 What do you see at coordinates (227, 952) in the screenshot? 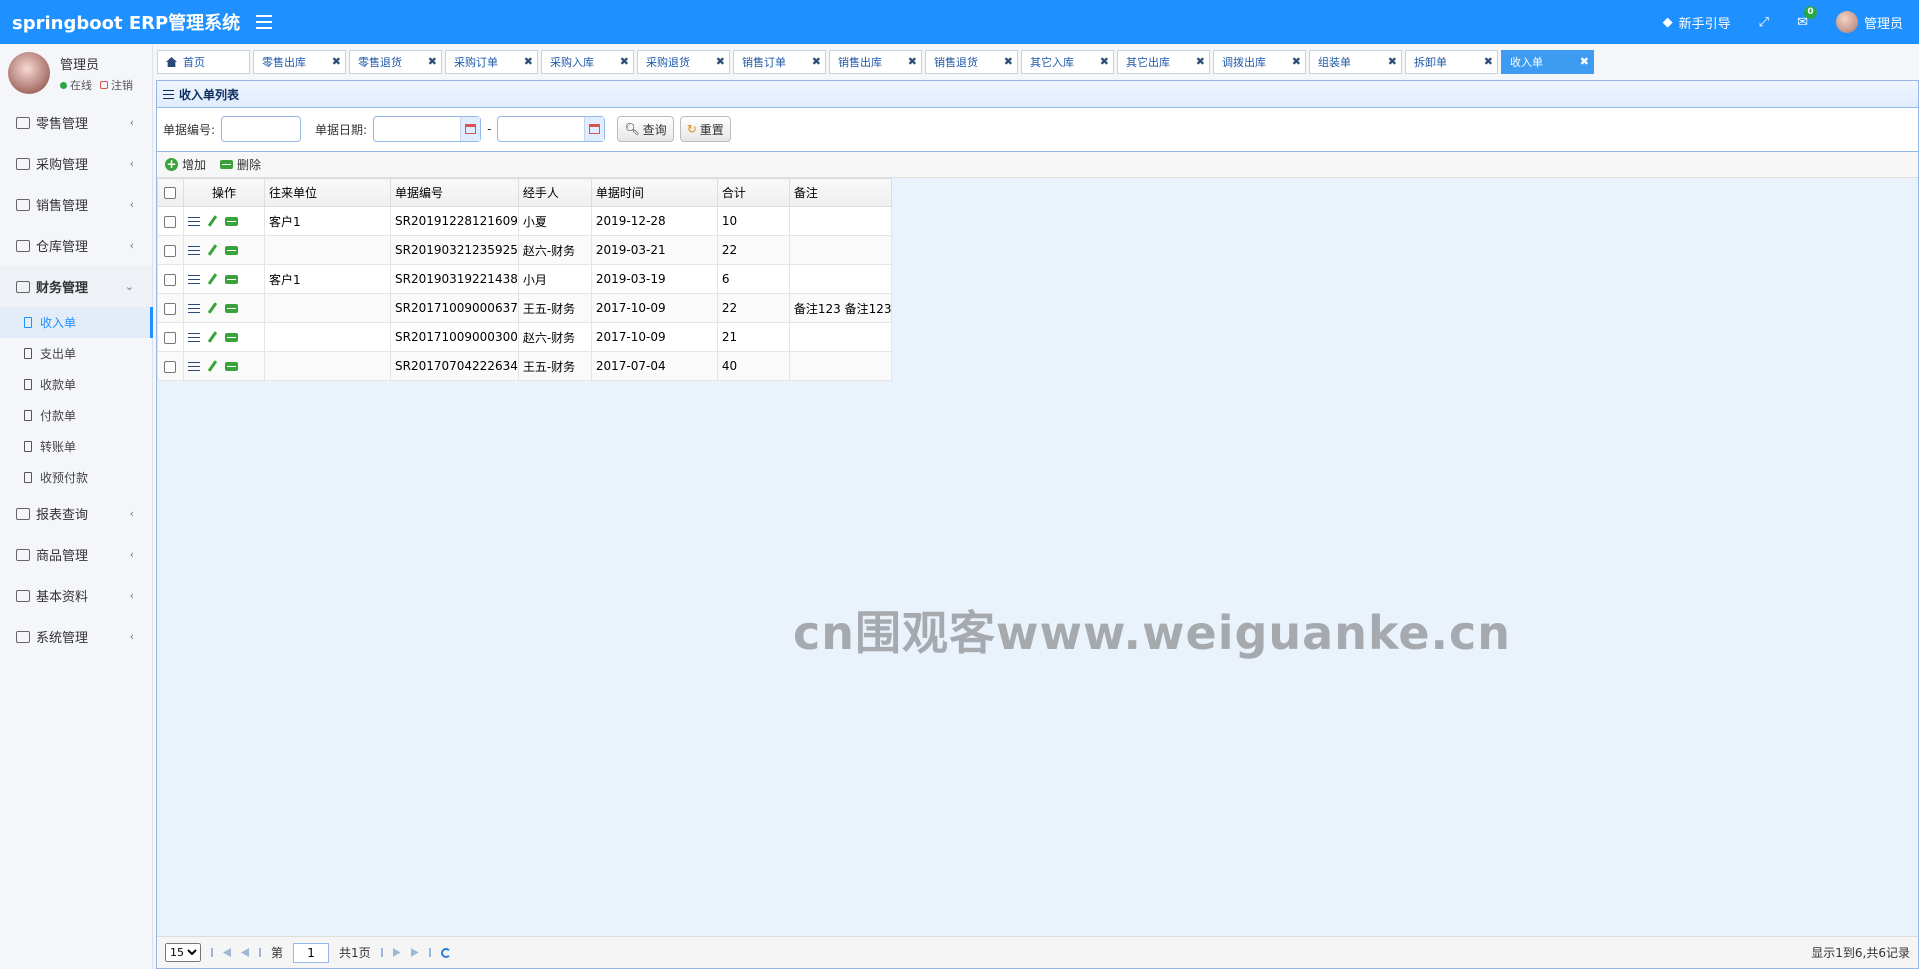
I see `first-page-icon` at bounding box center [227, 952].